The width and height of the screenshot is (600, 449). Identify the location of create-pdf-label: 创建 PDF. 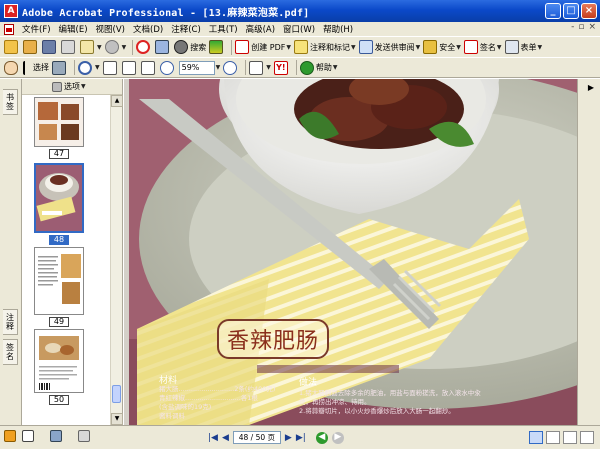
(268, 47).